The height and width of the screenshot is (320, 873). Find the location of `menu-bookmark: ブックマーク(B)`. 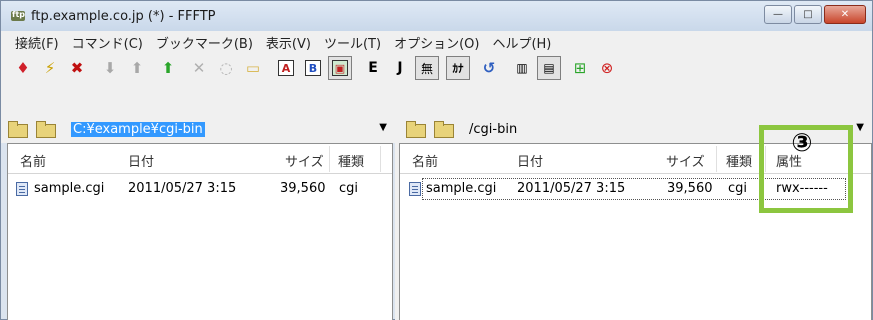

menu-bookmark: ブックマーク(B) is located at coordinates (204, 42).